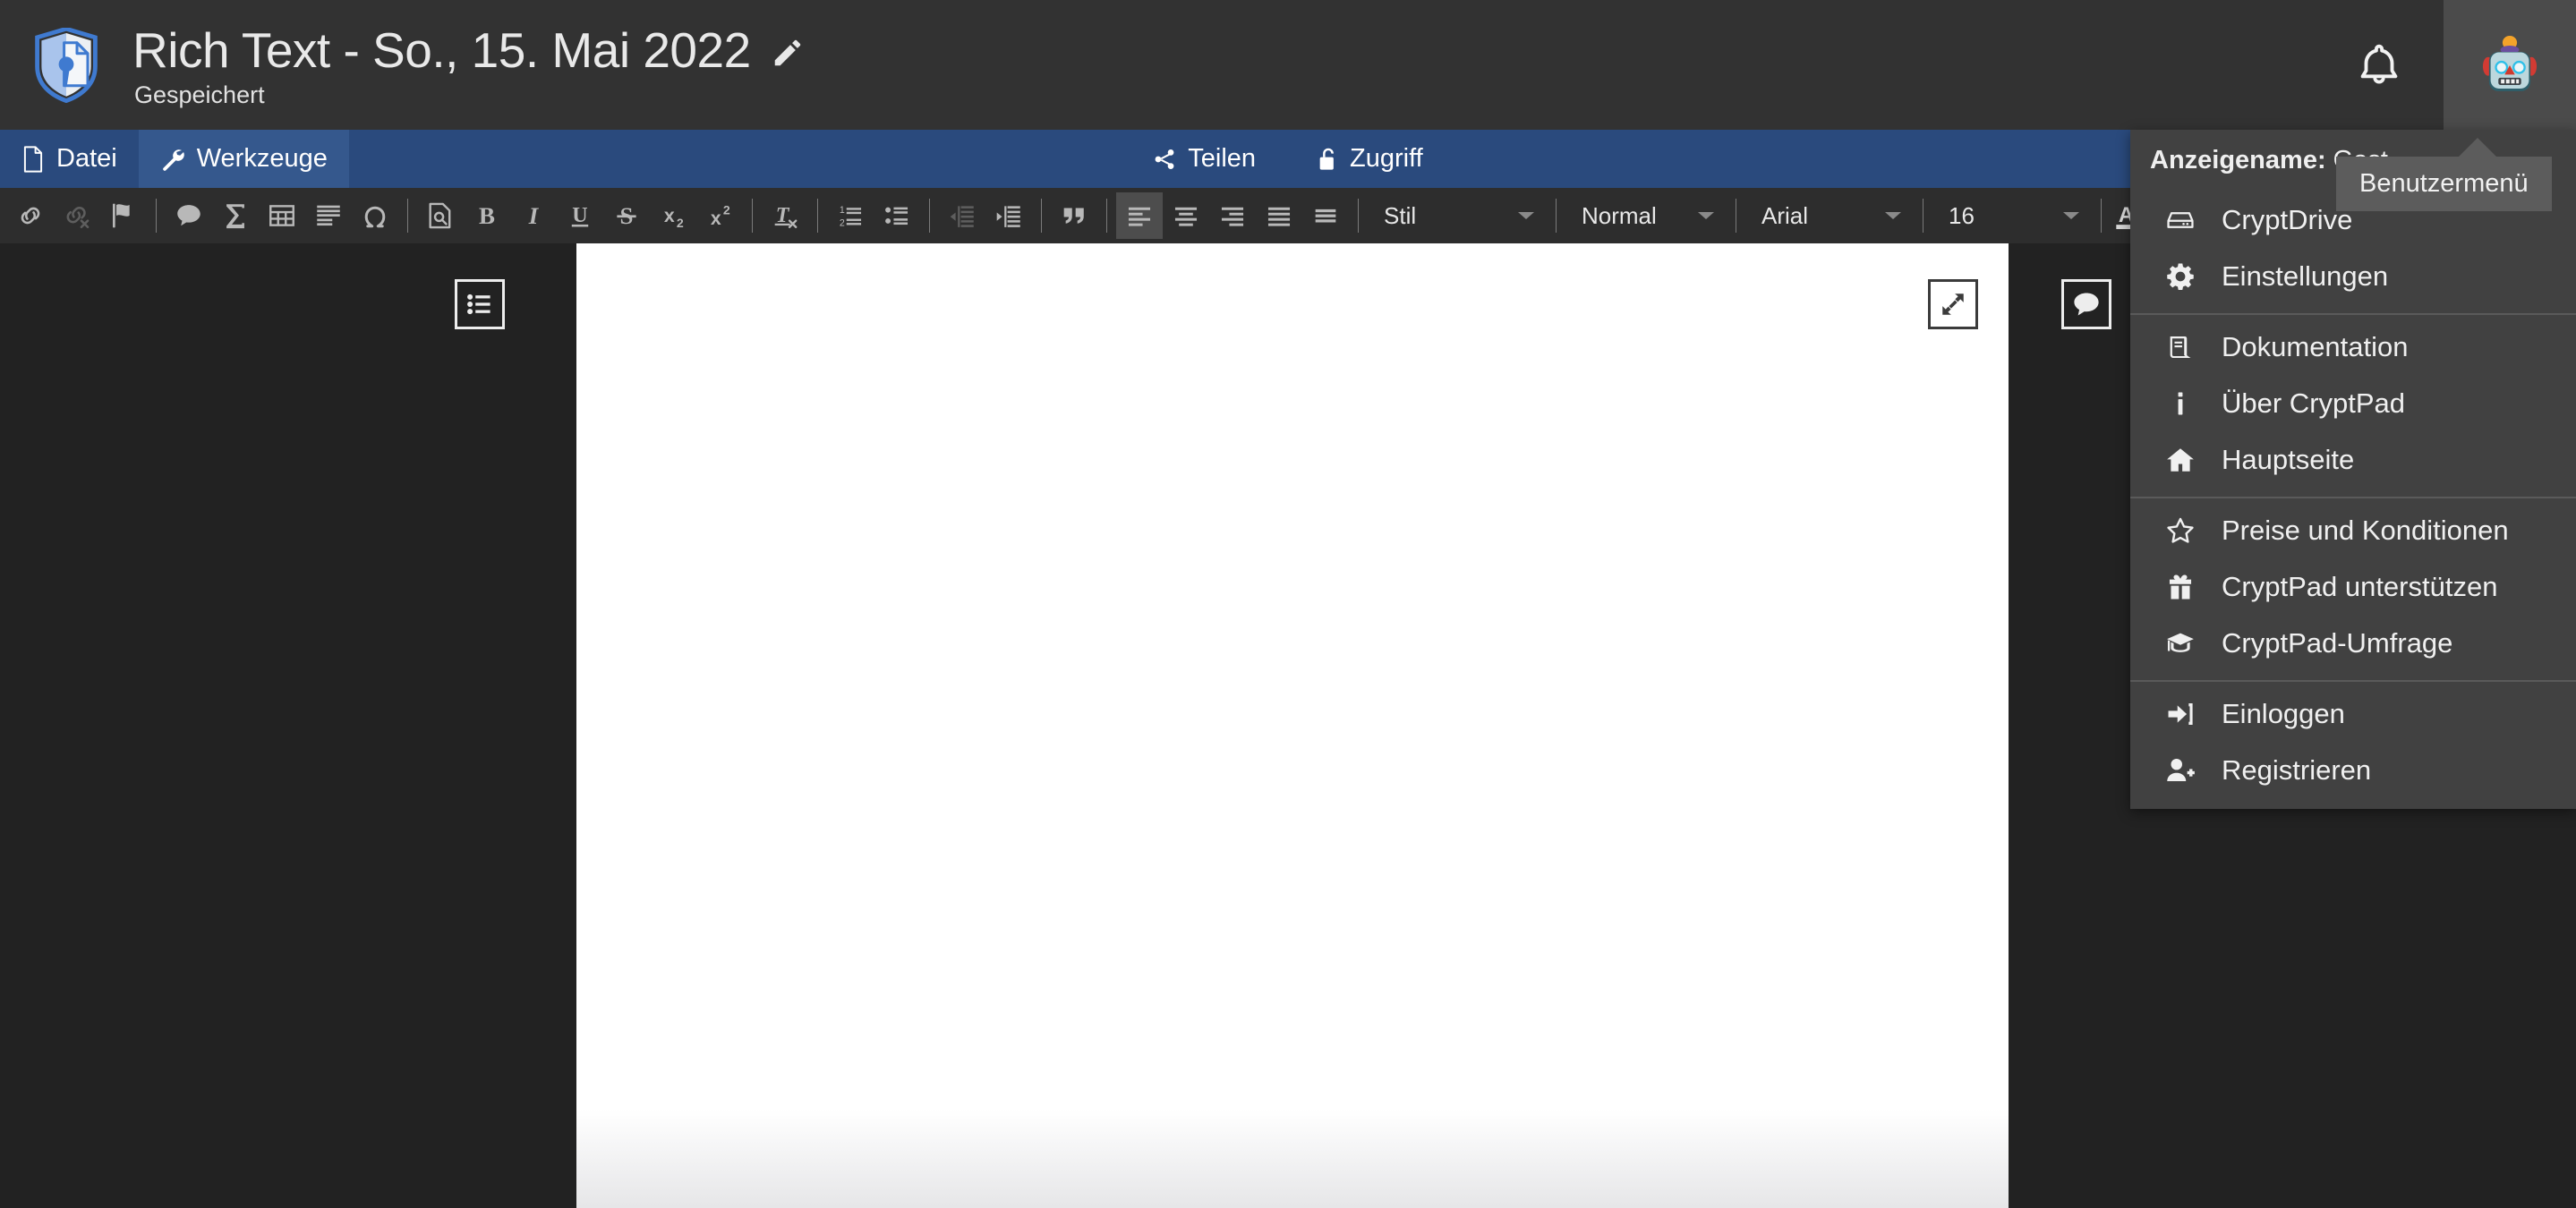  I want to click on outline-toggle-button, so click(480, 304).